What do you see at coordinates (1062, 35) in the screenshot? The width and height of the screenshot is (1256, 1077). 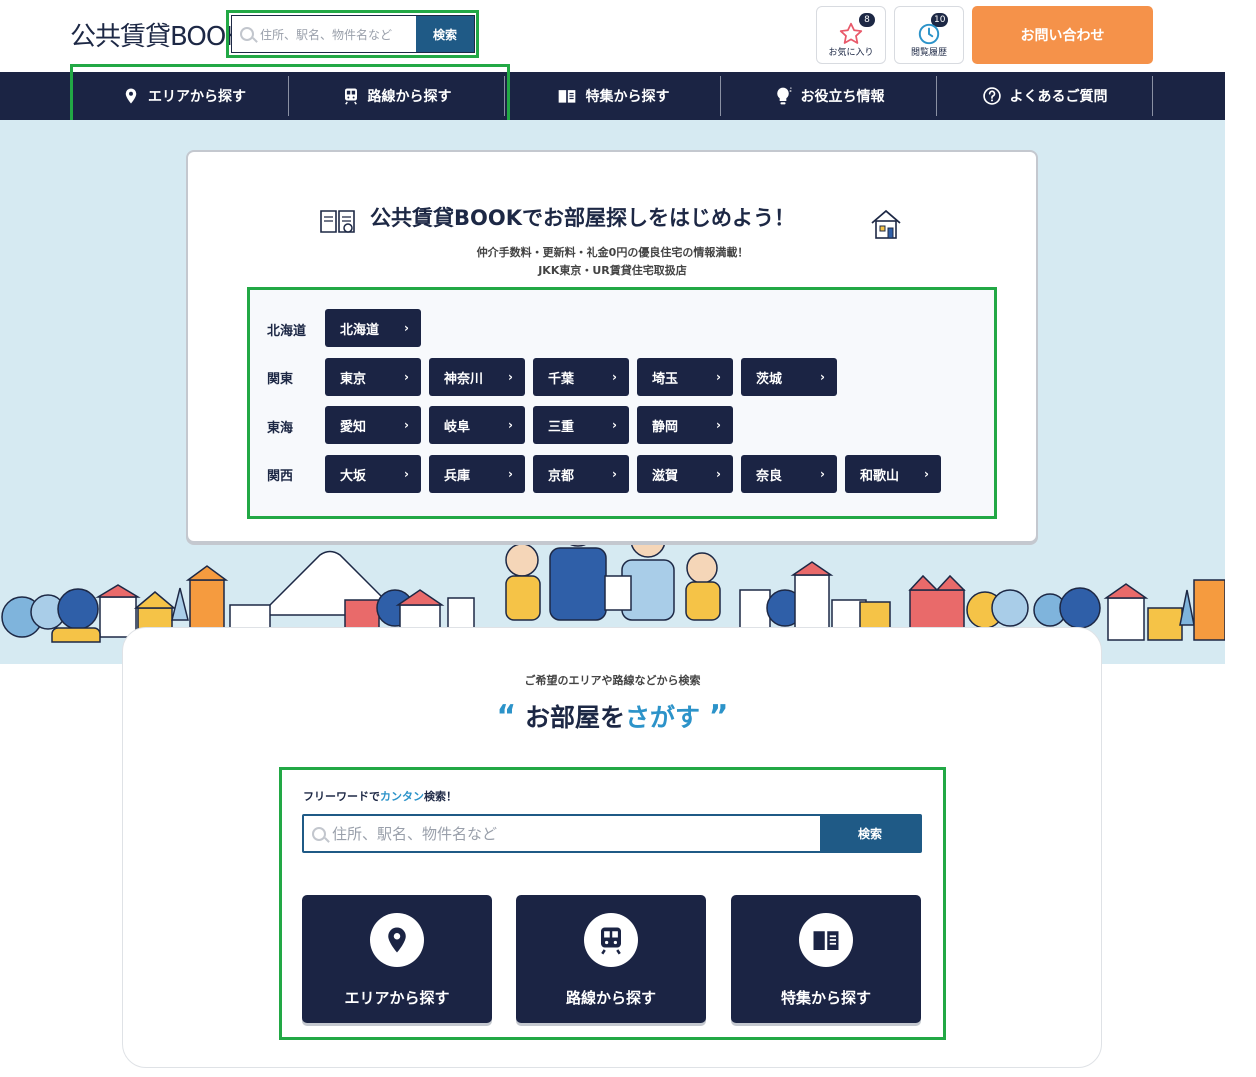 I see `contact-button: お問い合わせ` at bounding box center [1062, 35].